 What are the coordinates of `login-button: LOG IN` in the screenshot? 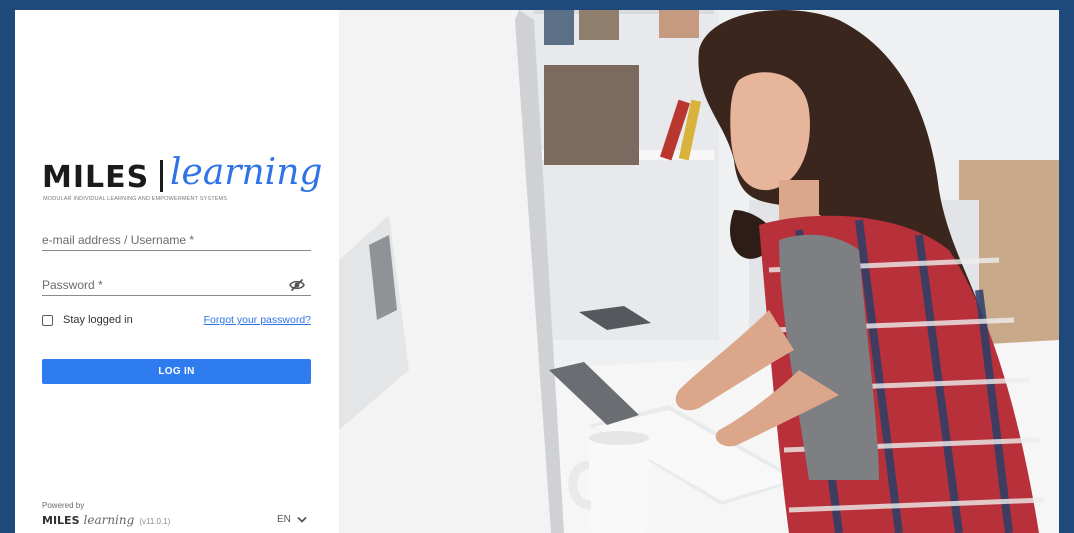 It's located at (176, 371).